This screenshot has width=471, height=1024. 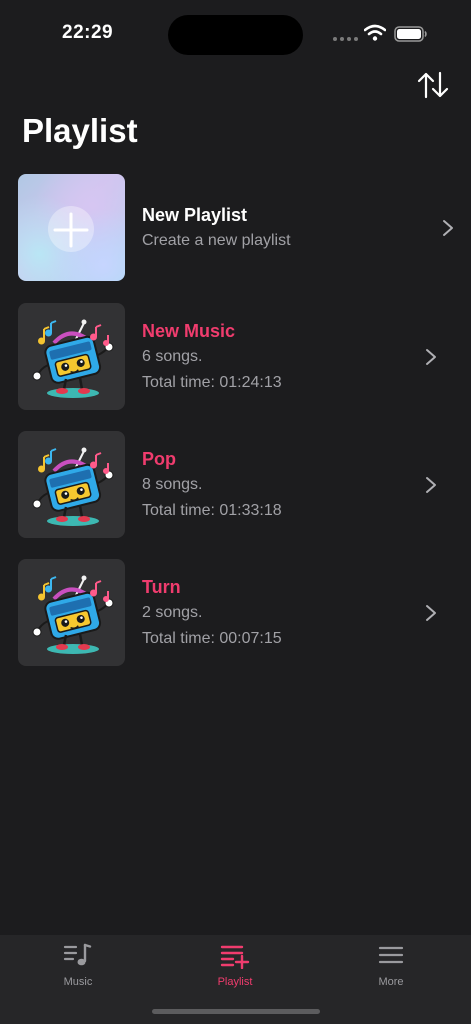 I want to click on playlist-row: Pop 8 songs. Total time: 01:33:18, so click(x=235, y=485).